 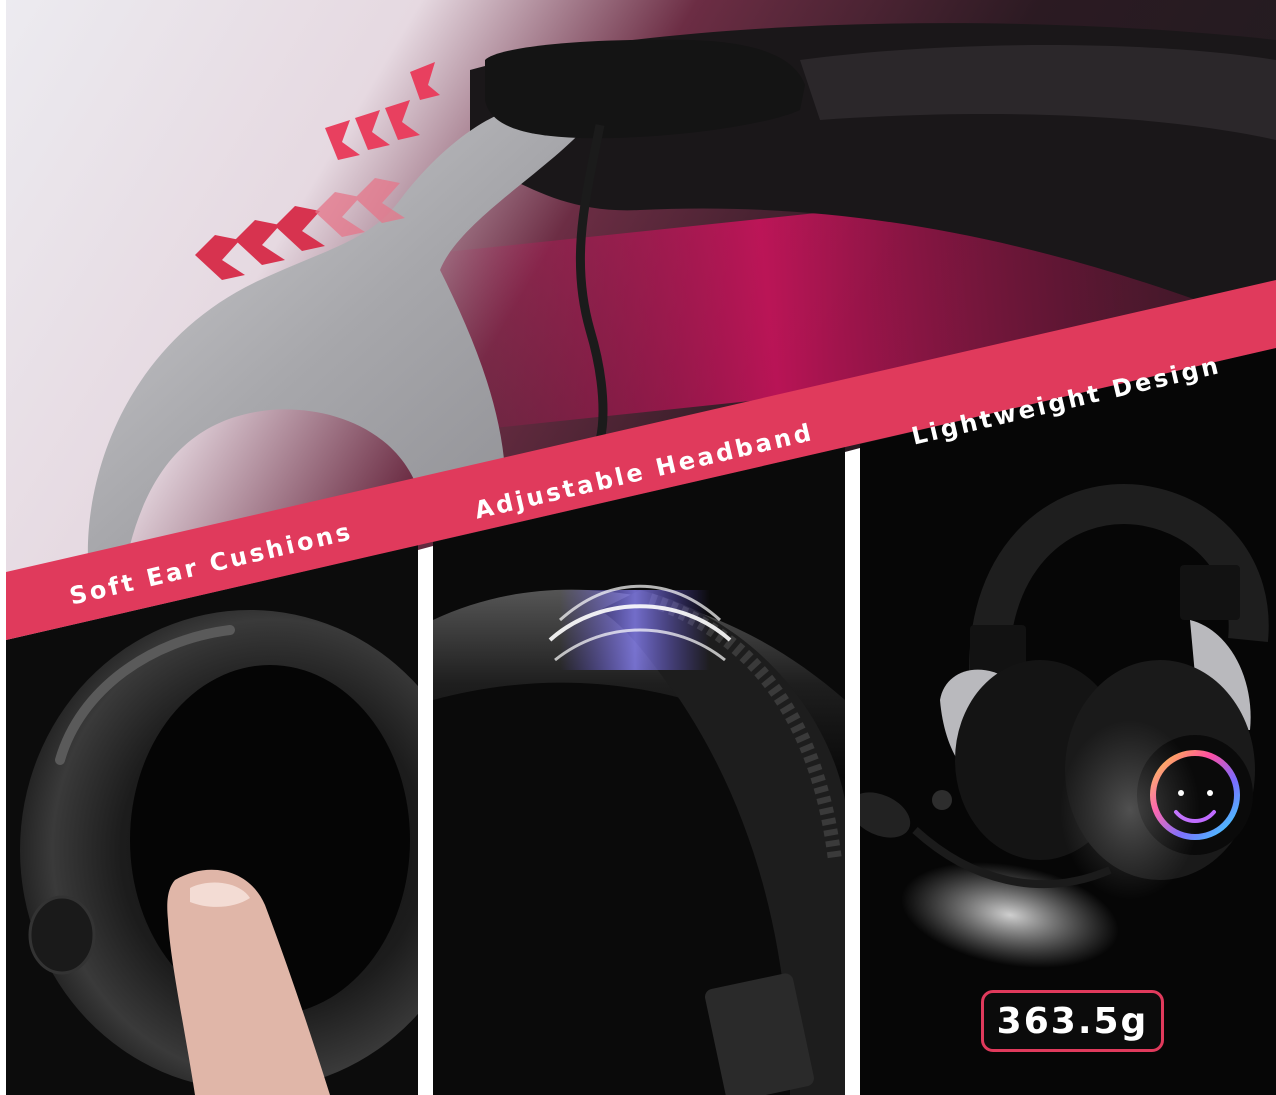 I want to click on control-knob, so click(x=62, y=935).